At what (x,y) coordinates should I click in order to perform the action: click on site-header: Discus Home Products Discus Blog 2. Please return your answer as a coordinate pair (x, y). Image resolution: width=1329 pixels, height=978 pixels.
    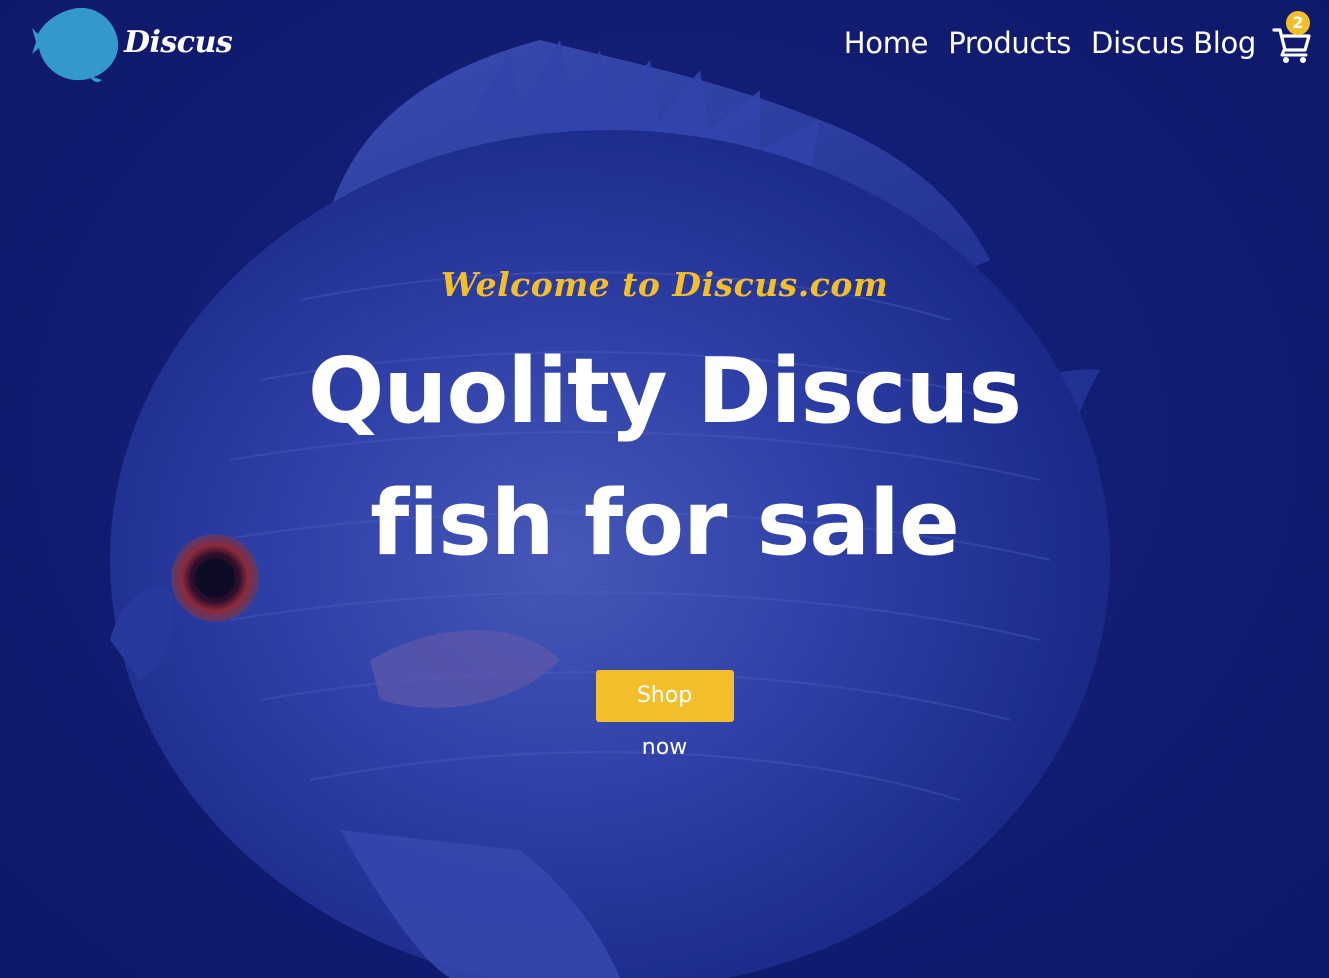
    Looking at the image, I should click on (664, 45).